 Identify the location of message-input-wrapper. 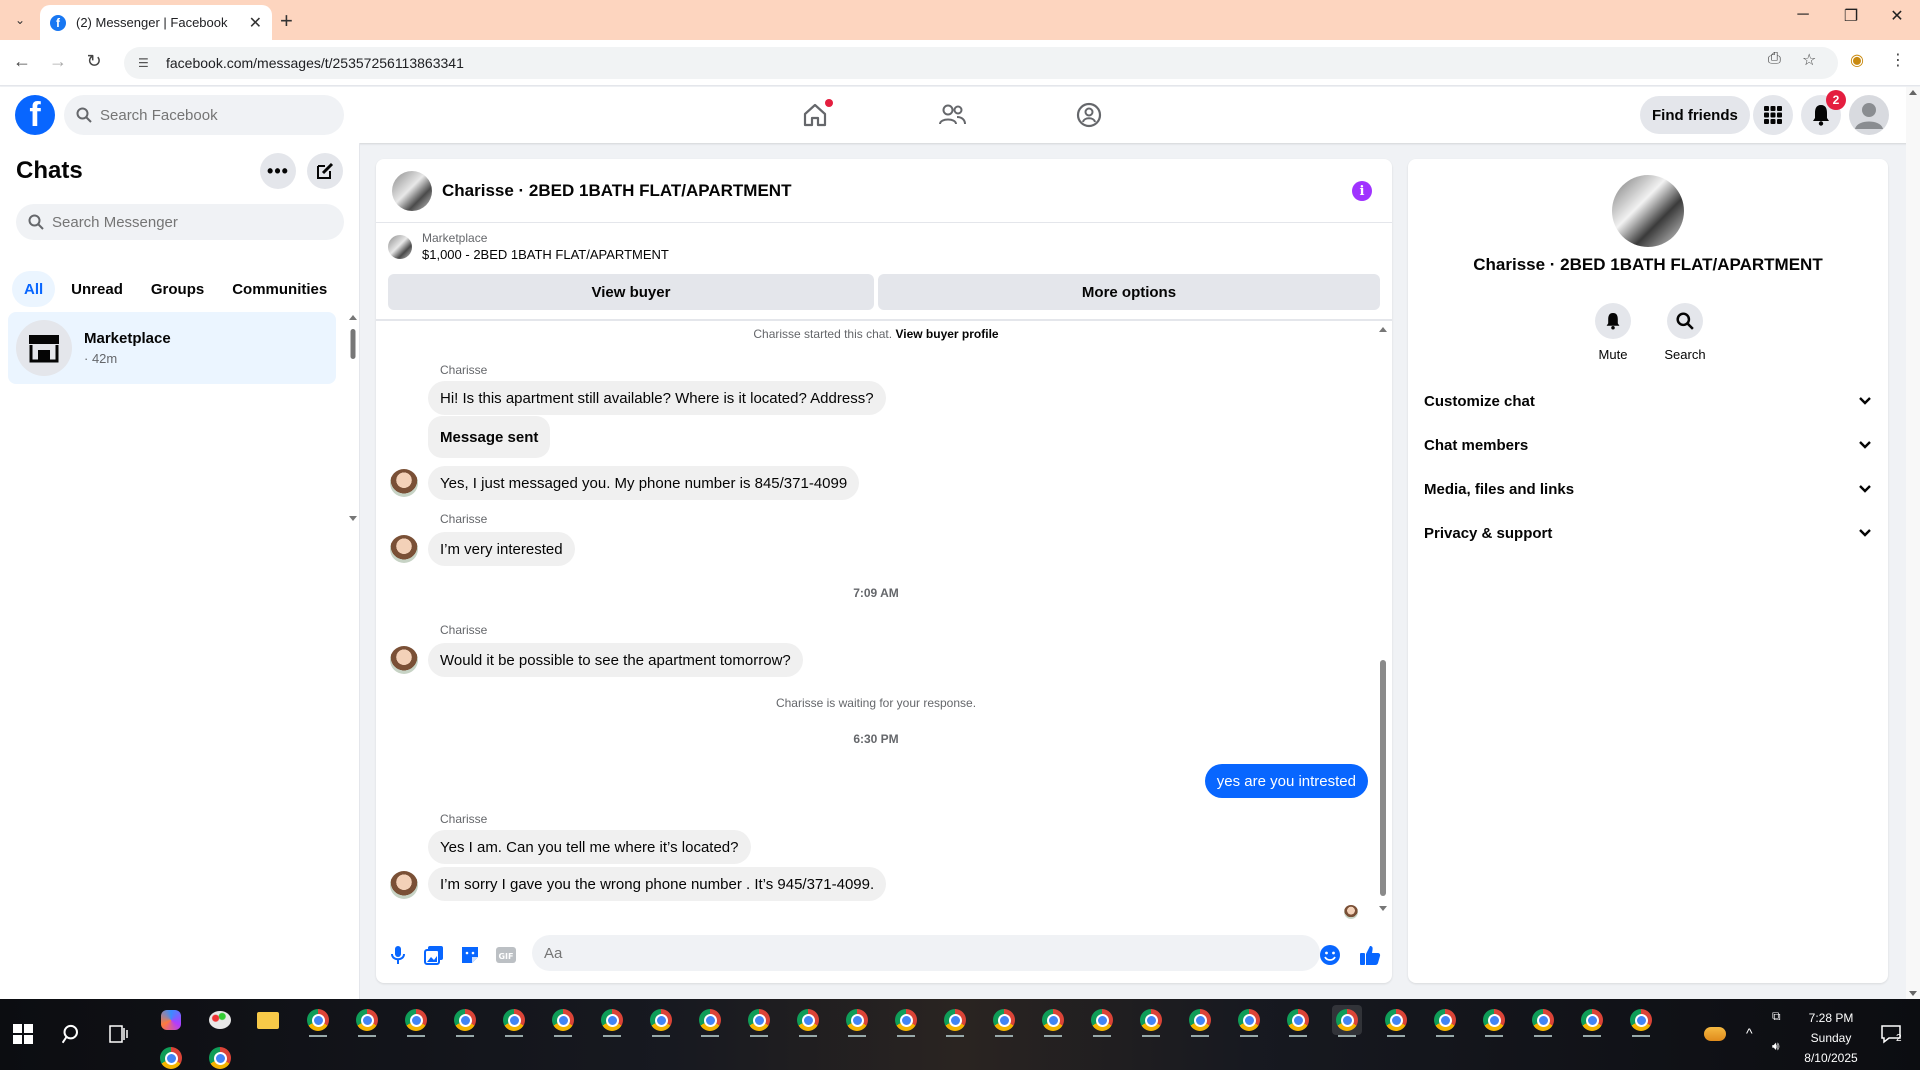
(926, 953).